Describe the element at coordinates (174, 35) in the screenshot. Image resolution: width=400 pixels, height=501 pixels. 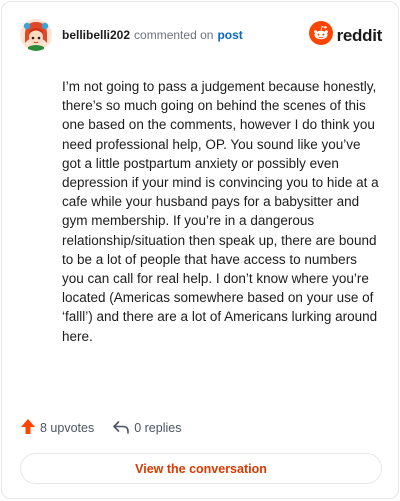
I see `commented-on-text: commented on` at that location.